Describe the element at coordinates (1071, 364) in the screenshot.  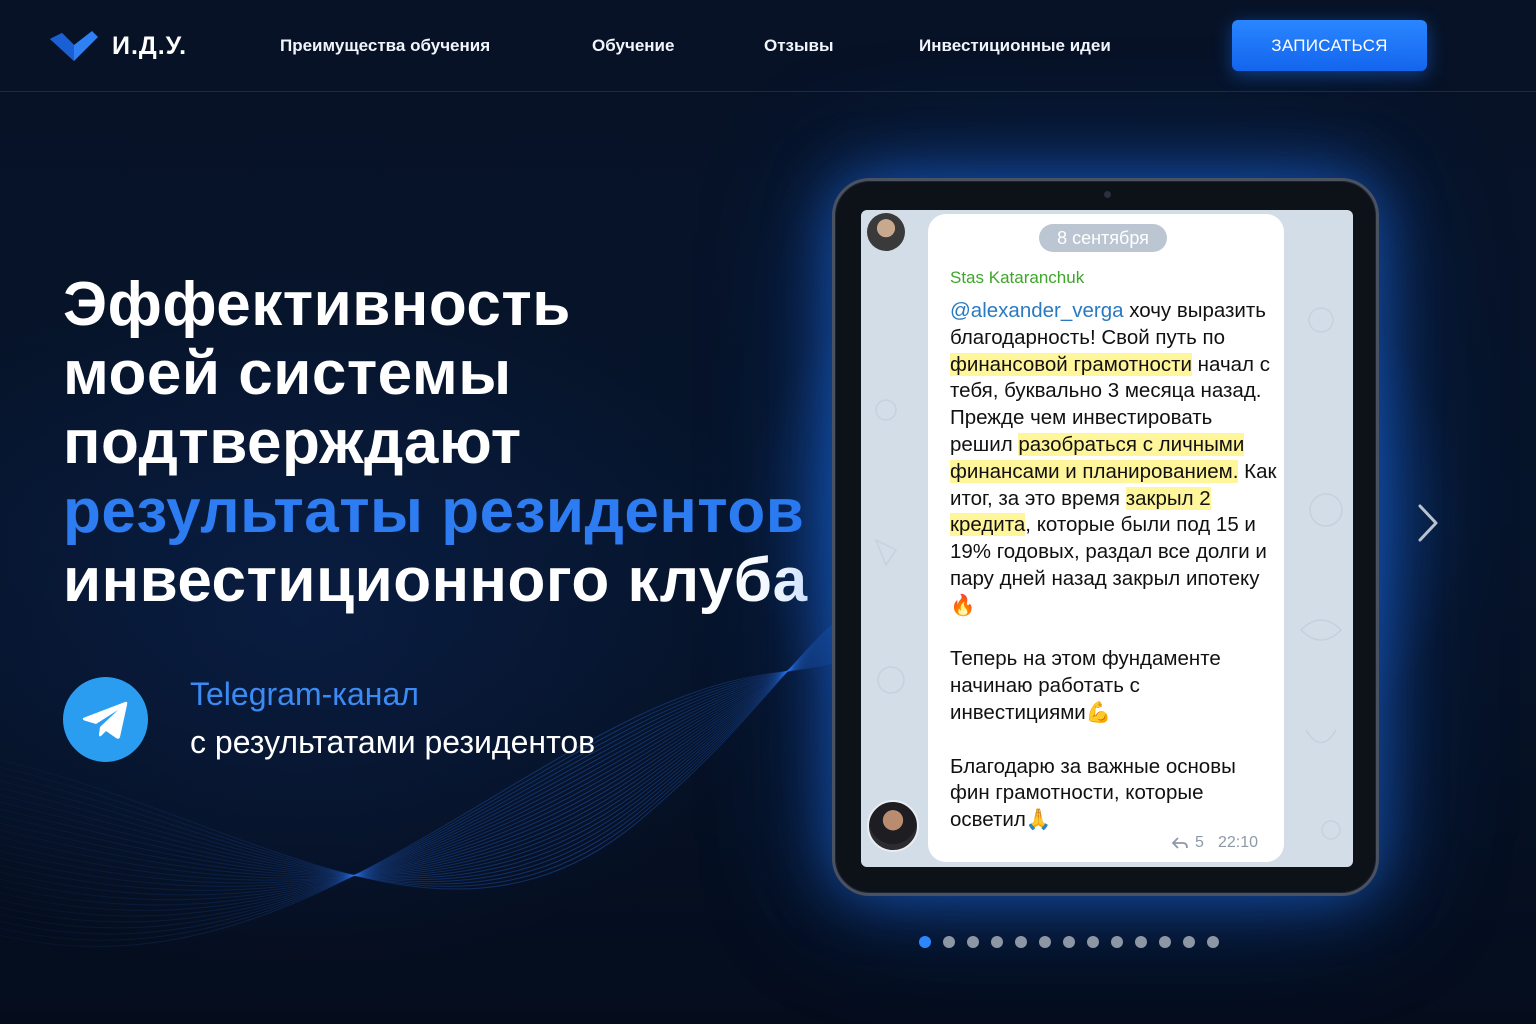
I see `highlighted-text: финансовой грамотности` at that location.